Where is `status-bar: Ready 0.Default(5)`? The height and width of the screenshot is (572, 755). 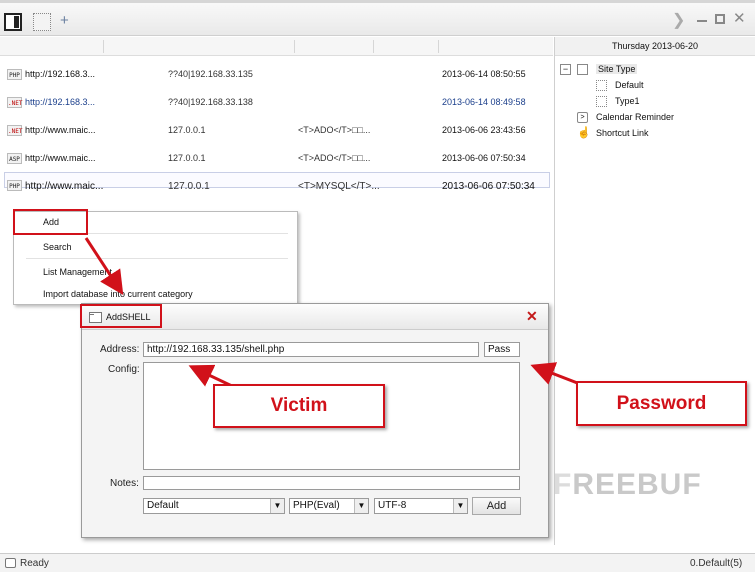
status-bar: Ready 0.Default(5) is located at coordinates (377, 562).